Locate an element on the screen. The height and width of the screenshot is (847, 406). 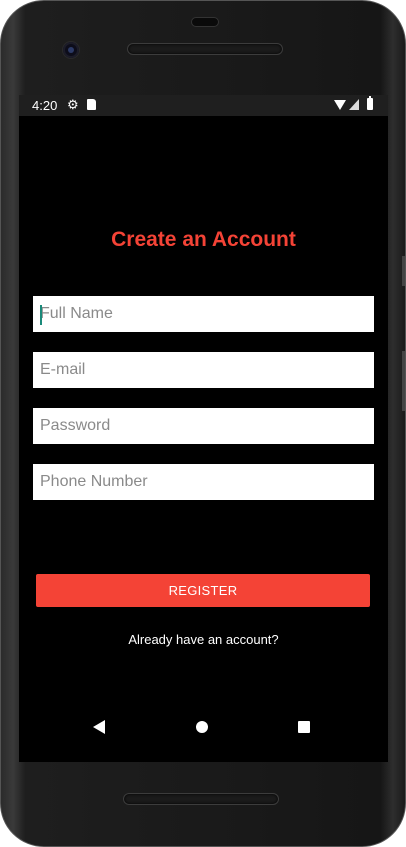
sd-card-icon is located at coordinates (91, 104).